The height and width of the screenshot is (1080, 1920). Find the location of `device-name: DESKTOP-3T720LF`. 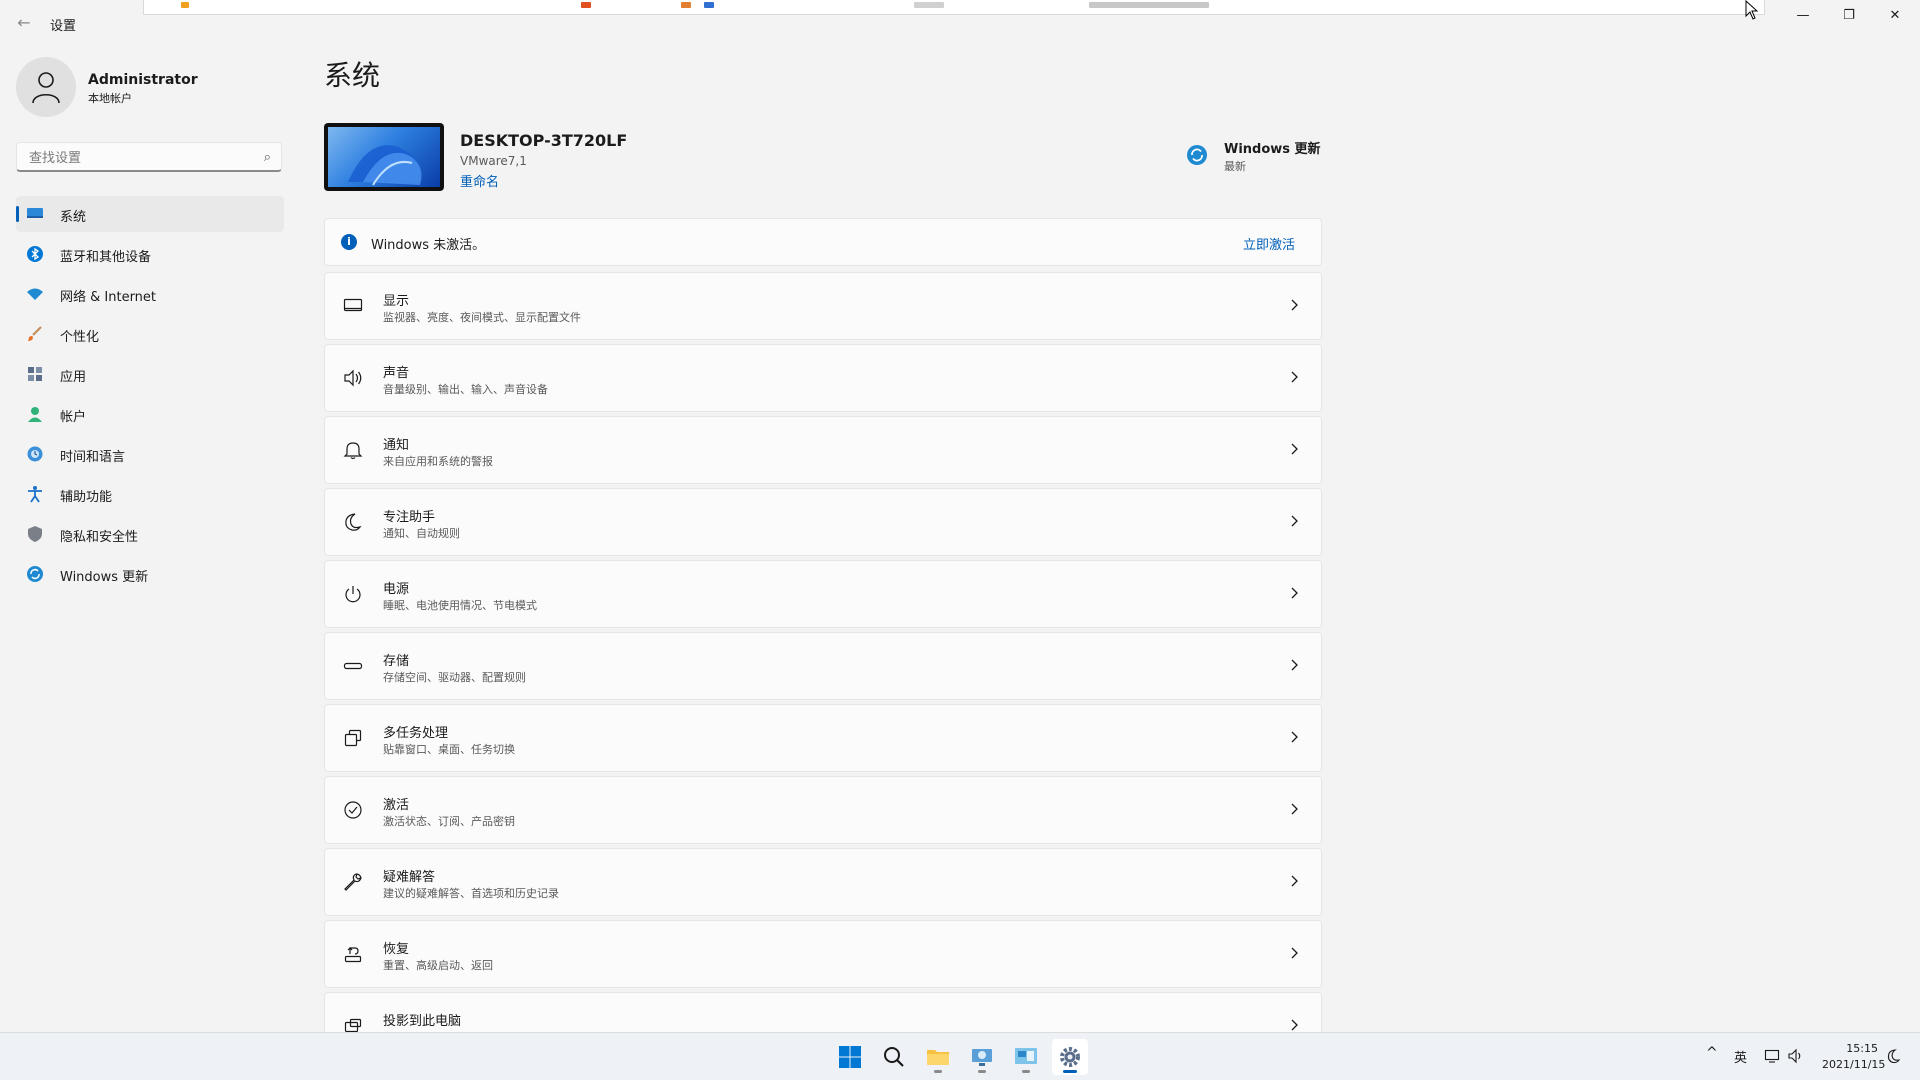

device-name: DESKTOP-3T720LF is located at coordinates (544, 140).